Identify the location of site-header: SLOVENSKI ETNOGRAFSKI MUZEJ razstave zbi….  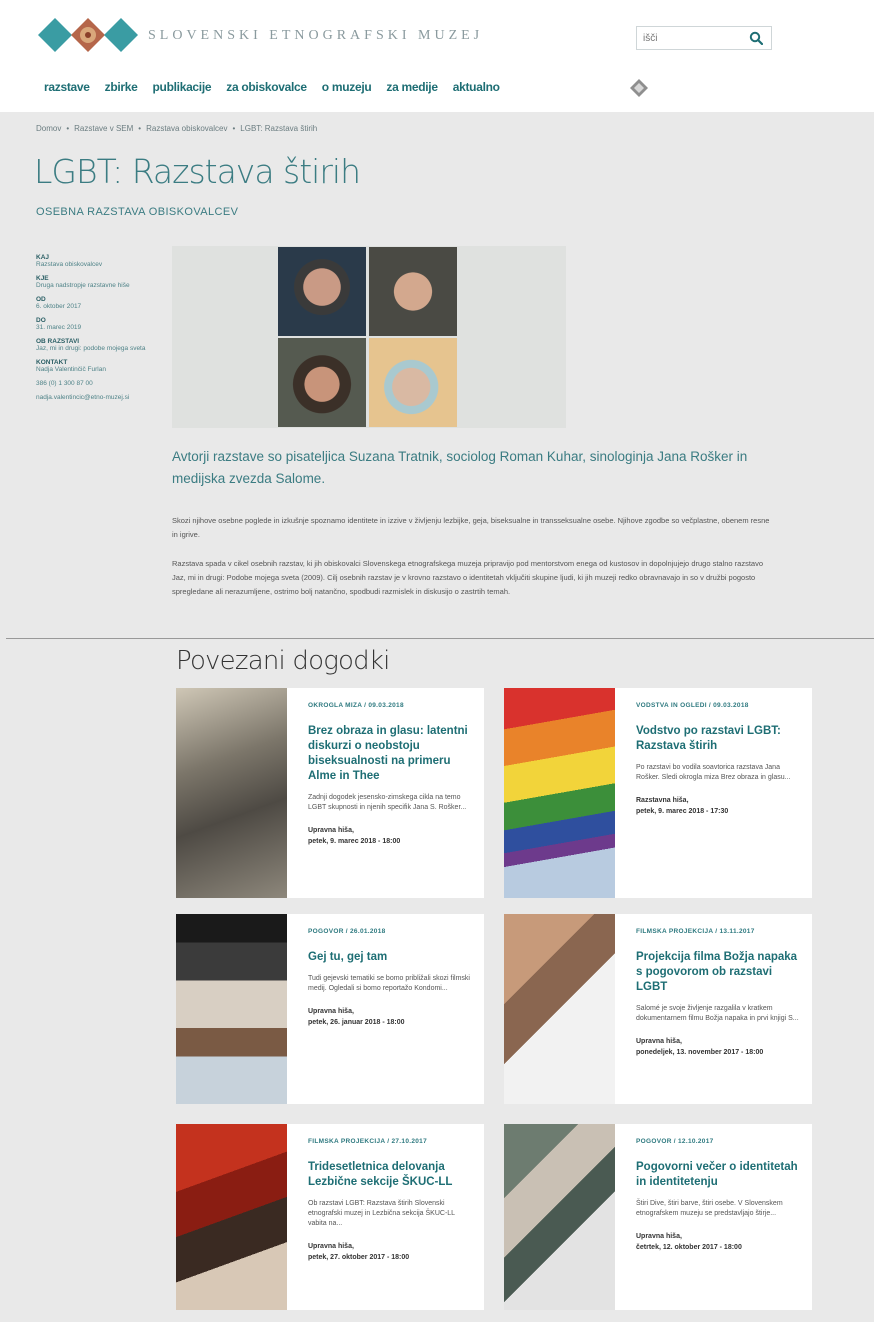
(437, 56).